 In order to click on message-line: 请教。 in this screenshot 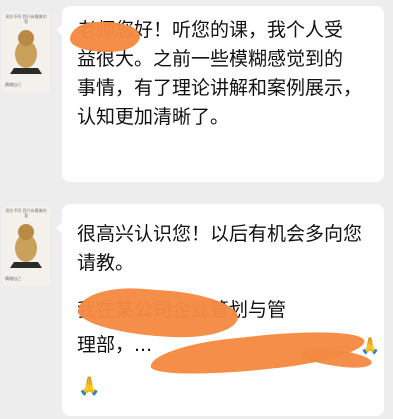, I will do `click(106, 263)`.